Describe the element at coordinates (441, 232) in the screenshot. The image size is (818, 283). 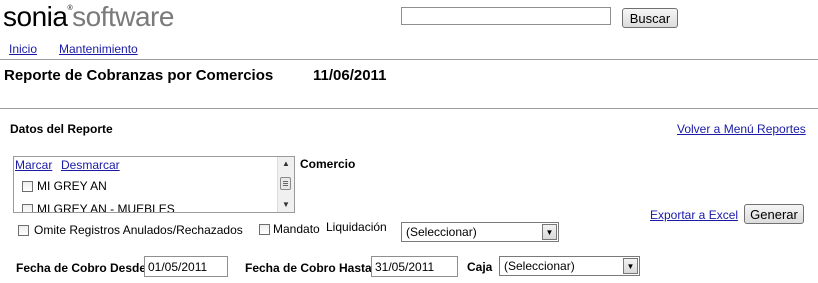
I see `liquidacion-selected: (Seleccionar)` at that location.